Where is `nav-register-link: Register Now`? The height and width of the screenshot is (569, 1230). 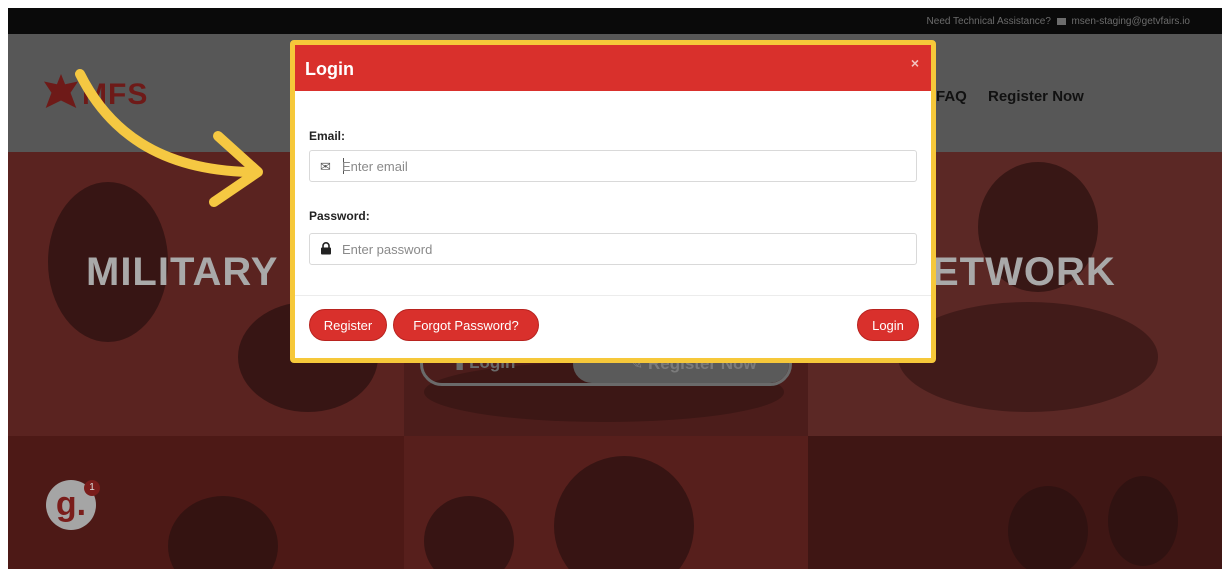
nav-register-link: Register Now is located at coordinates (1036, 96).